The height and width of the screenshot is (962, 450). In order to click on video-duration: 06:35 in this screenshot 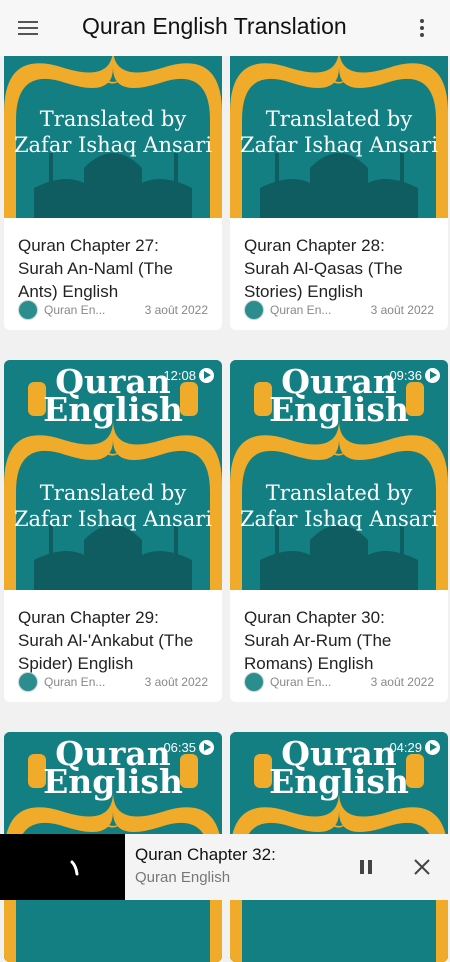, I will do `click(188, 747)`.